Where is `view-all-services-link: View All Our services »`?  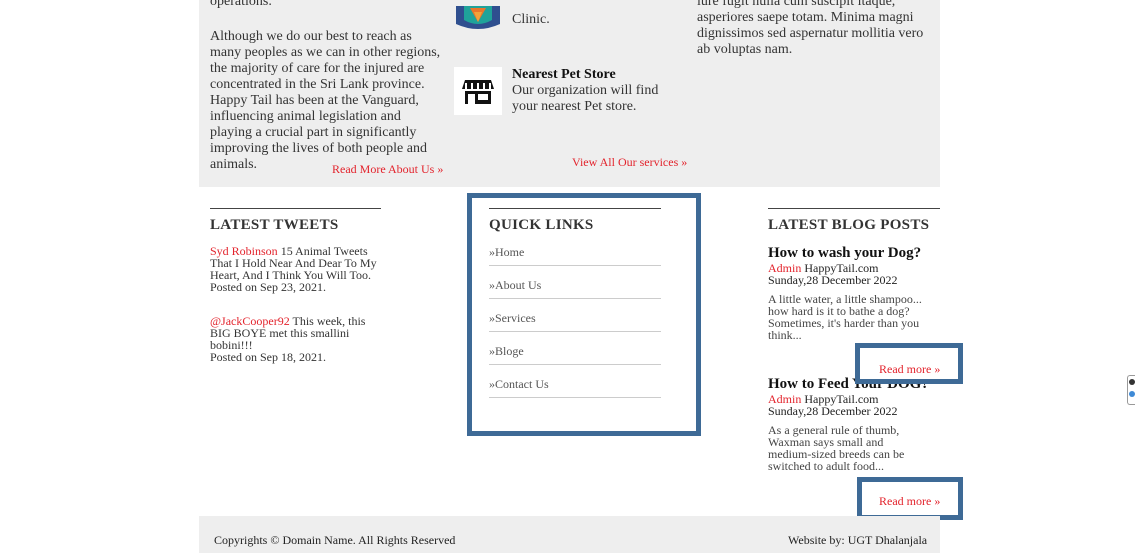
view-all-services-link: View All Our services » is located at coordinates (629, 162).